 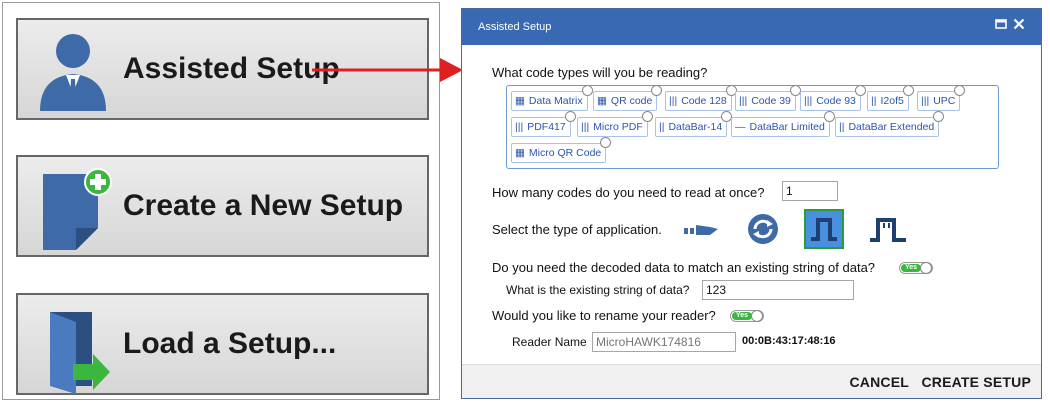 What do you see at coordinates (763, 231) in the screenshot?
I see `continuous-icon` at bounding box center [763, 231].